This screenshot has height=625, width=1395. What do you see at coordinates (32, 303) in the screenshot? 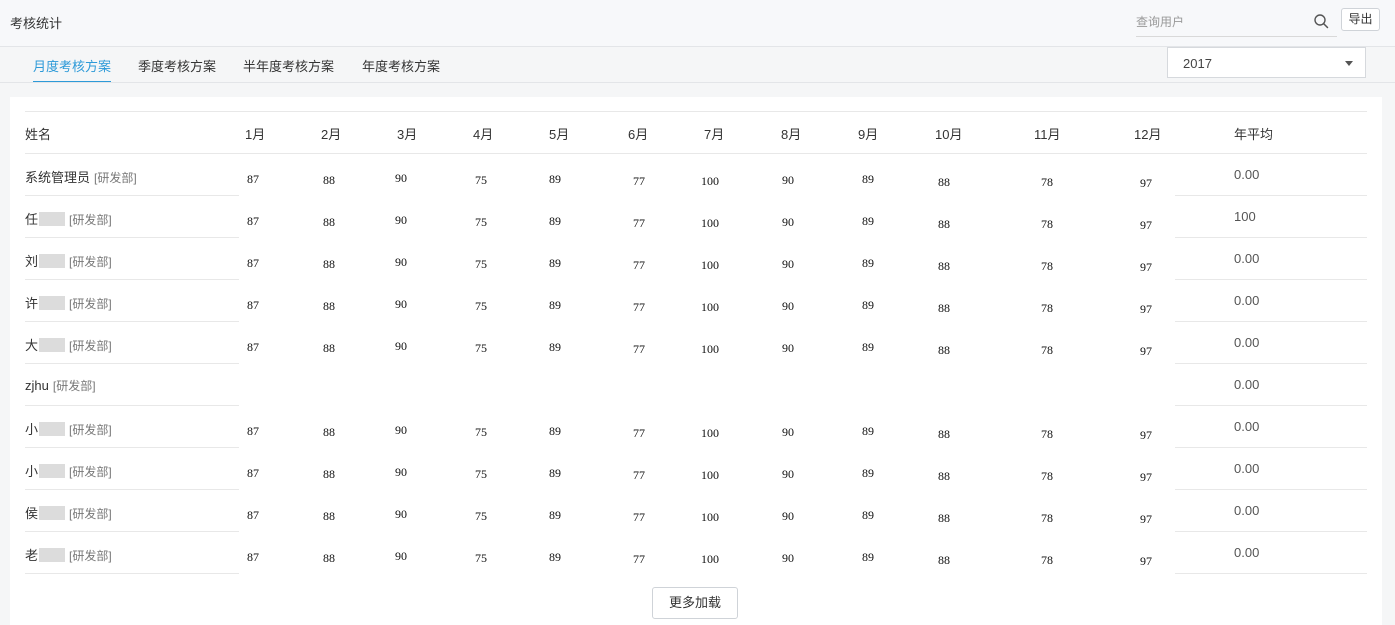
I see `employee-name: 许` at bounding box center [32, 303].